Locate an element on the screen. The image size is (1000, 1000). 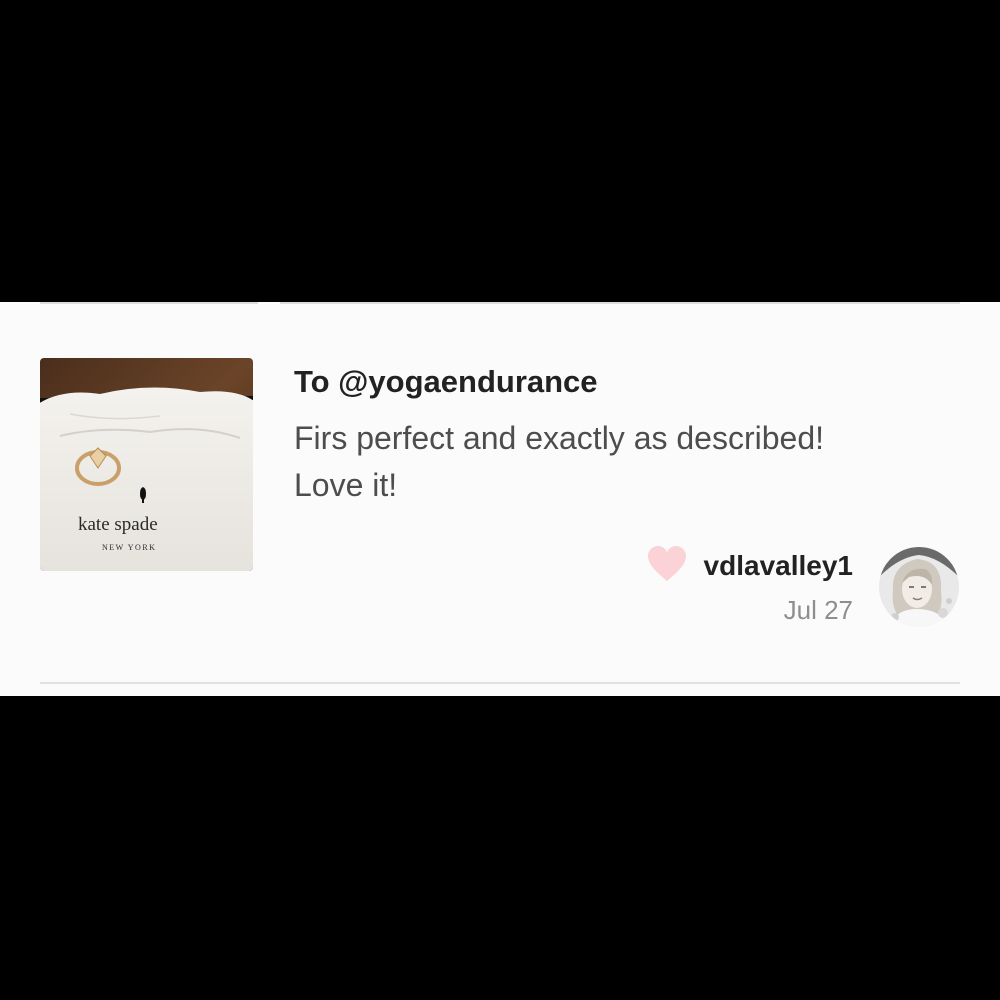
brand-subtext: NEW YORK is located at coordinates (129, 547).